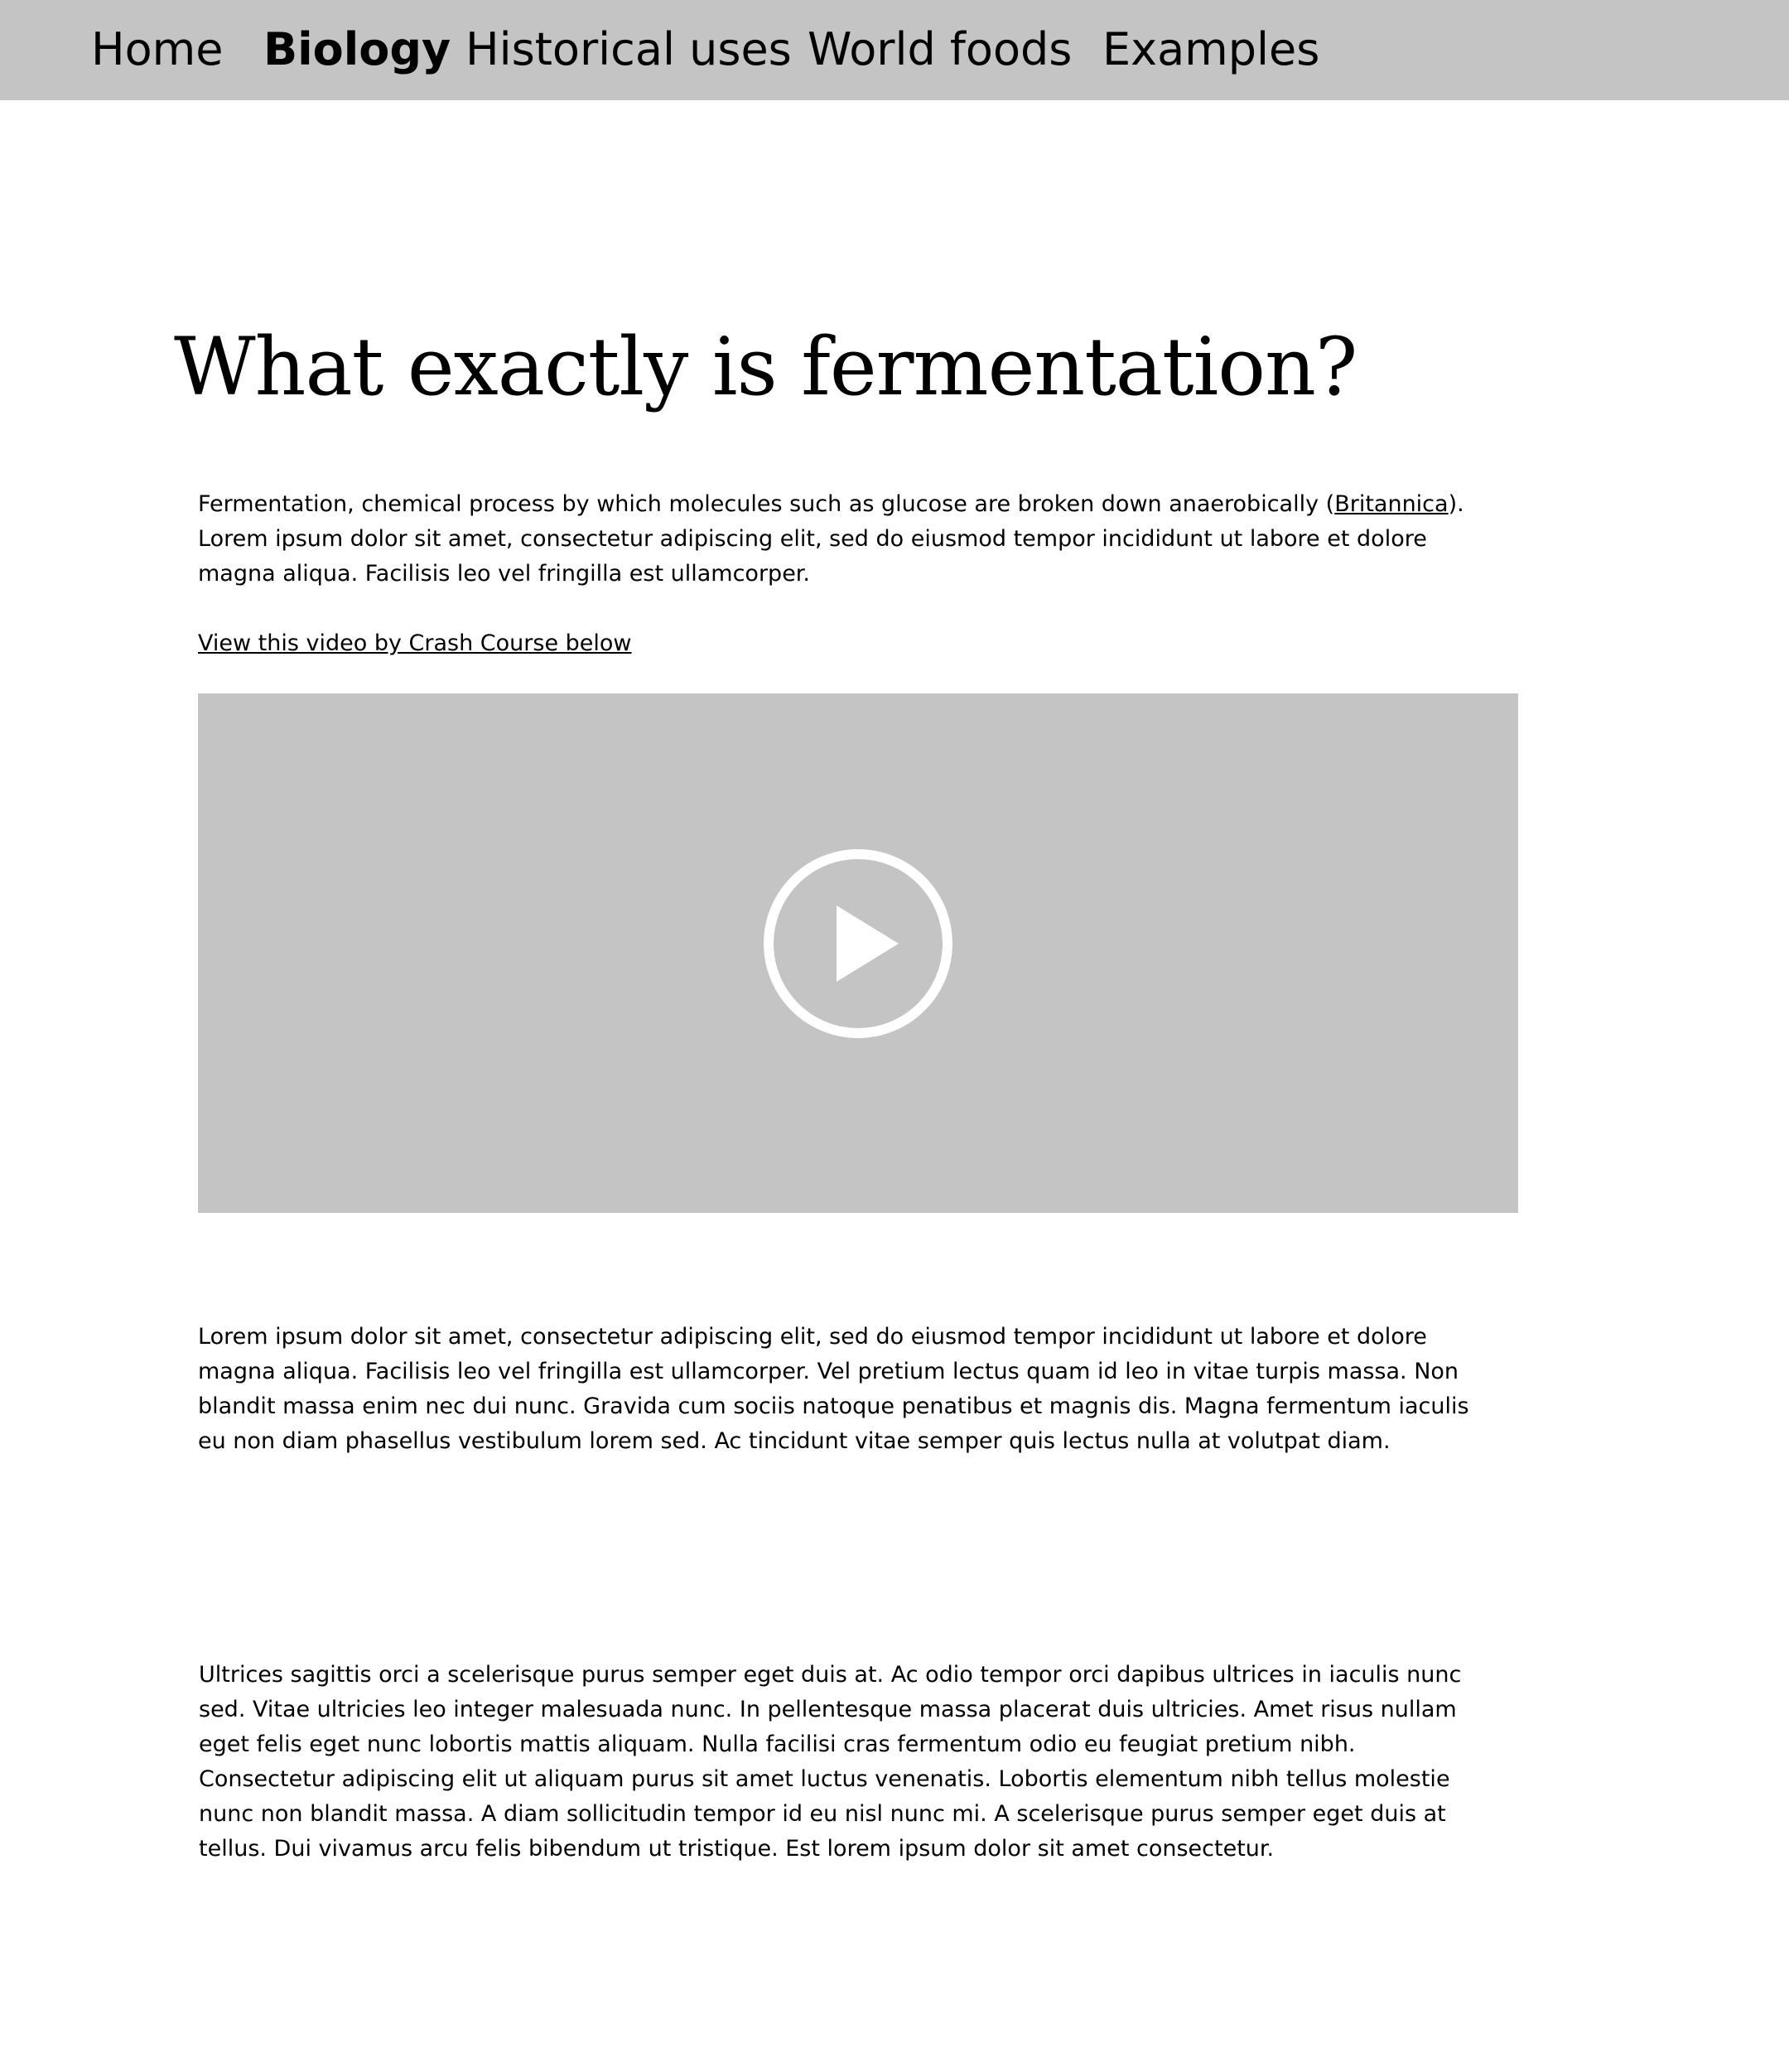 Image resolution: width=1789 pixels, height=2072 pixels. Describe the element at coordinates (940, 50) in the screenshot. I see `nav-item-world-foods: World foods` at that location.